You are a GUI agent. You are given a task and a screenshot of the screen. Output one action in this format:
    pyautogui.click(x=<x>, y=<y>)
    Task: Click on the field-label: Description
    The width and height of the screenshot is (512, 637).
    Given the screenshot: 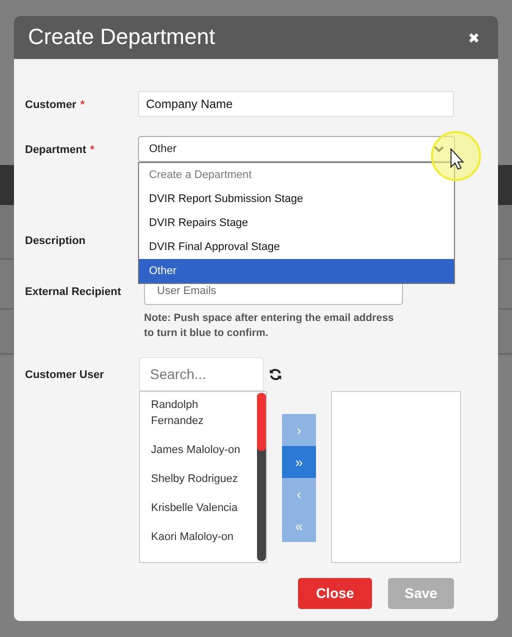 What is the action you would take?
    pyautogui.click(x=55, y=241)
    